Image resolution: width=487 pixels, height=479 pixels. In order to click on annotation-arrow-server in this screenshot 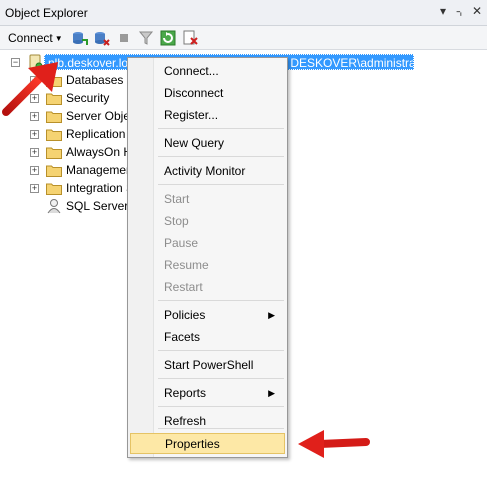, I will do `click(30, 89)`.